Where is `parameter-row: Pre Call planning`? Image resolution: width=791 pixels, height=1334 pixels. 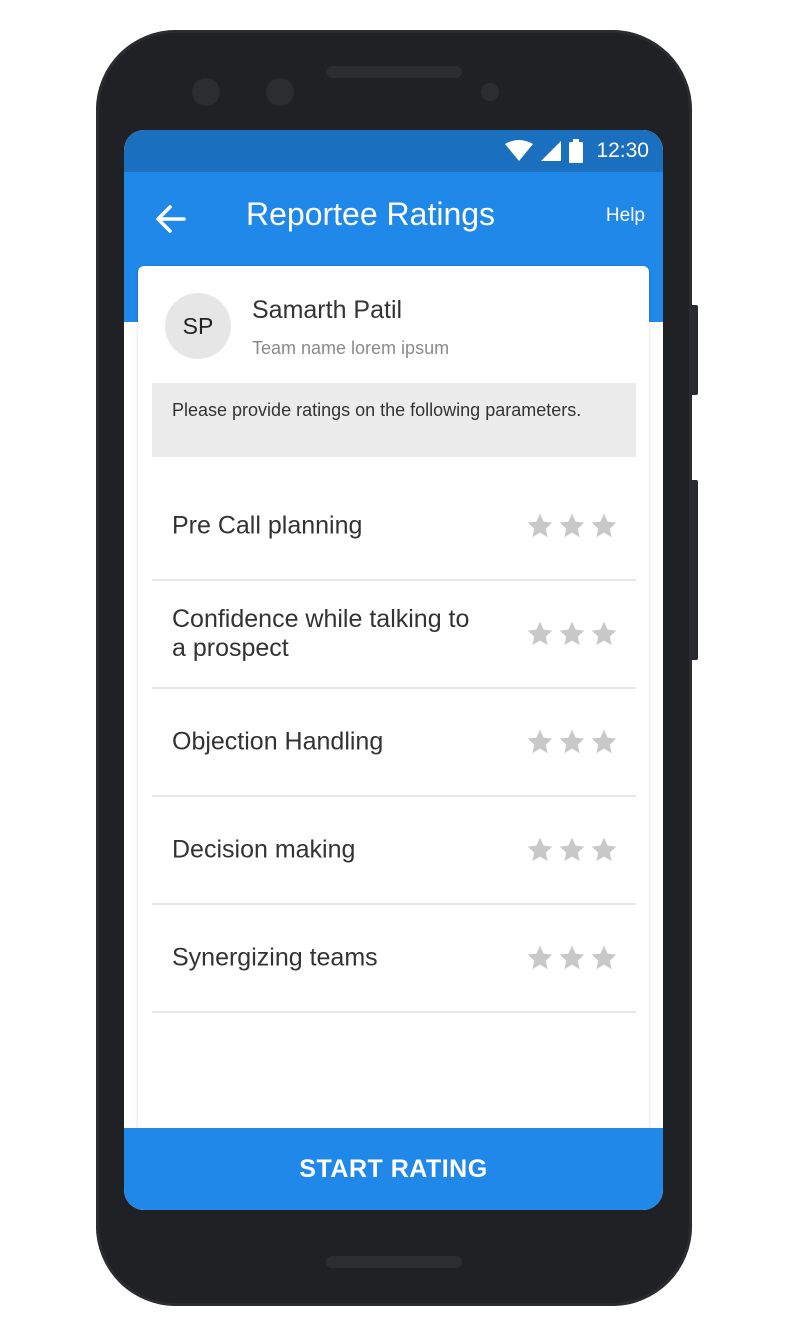
parameter-row: Pre Call planning is located at coordinates (394, 527).